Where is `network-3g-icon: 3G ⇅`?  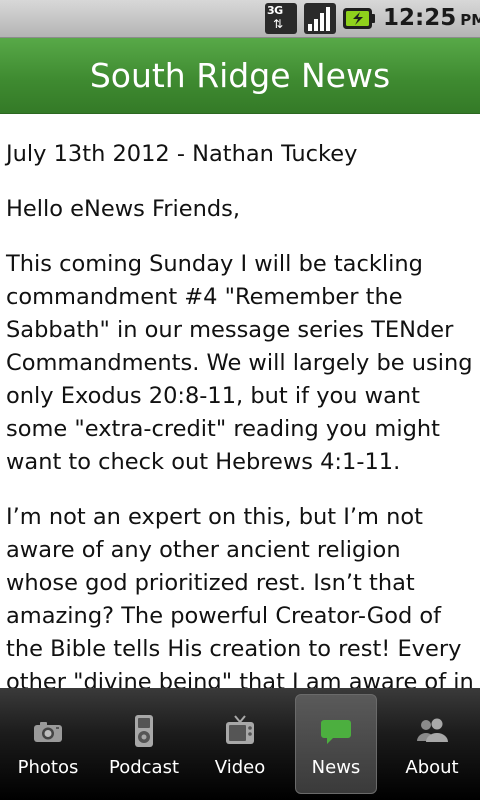 network-3g-icon: 3G ⇅ is located at coordinates (281, 18).